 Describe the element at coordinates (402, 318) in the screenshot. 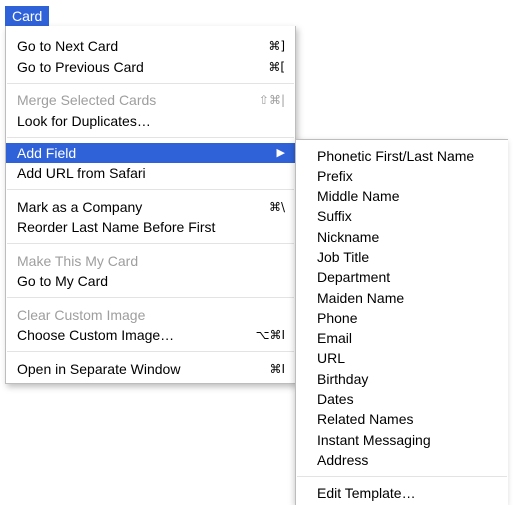

I see `submenu-item-phone: Phone` at that location.